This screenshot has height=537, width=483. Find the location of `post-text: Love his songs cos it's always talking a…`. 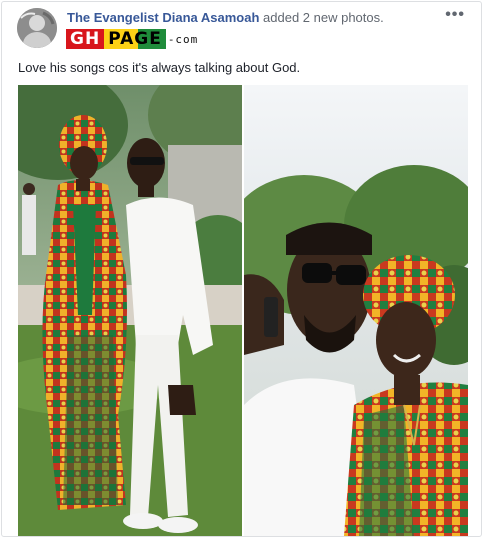

post-text: Love his songs cos it's always talking a… is located at coordinates (159, 67).